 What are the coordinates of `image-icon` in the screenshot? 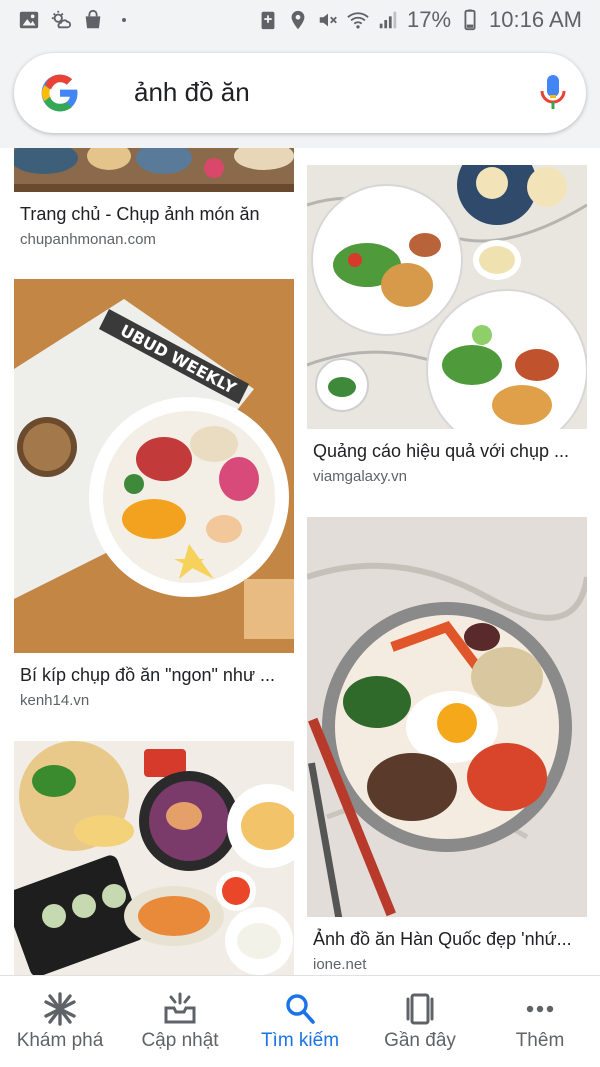 It's located at (29, 20).